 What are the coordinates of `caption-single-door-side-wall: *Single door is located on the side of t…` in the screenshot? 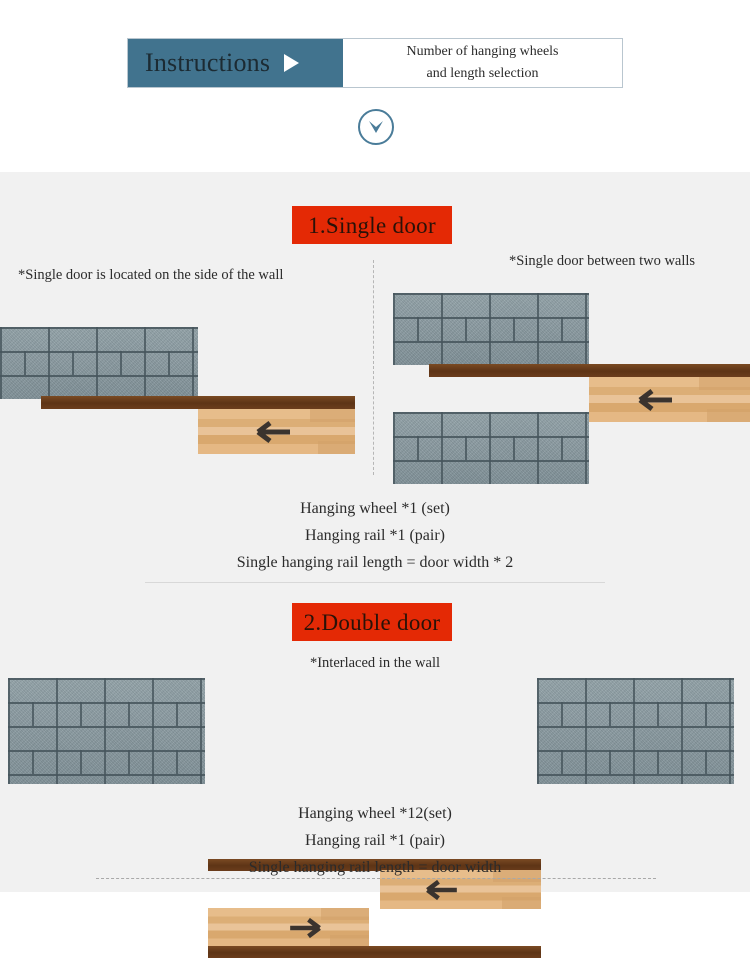 It's located at (151, 275).